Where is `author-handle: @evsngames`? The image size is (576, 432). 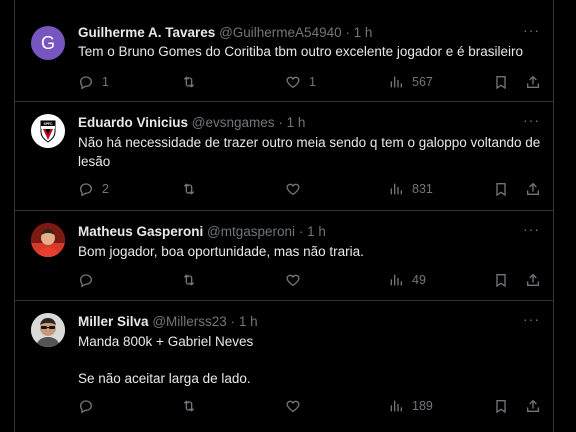
author-handle: @evsngames is located at coordinates (233, 122).